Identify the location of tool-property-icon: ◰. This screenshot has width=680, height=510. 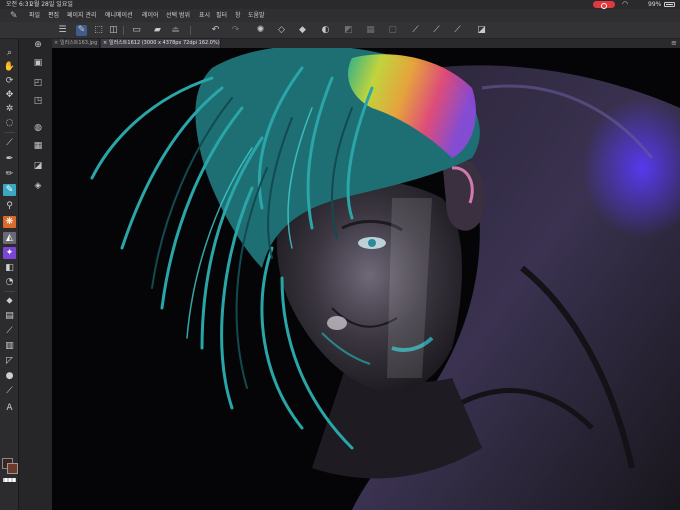
(38, 83).